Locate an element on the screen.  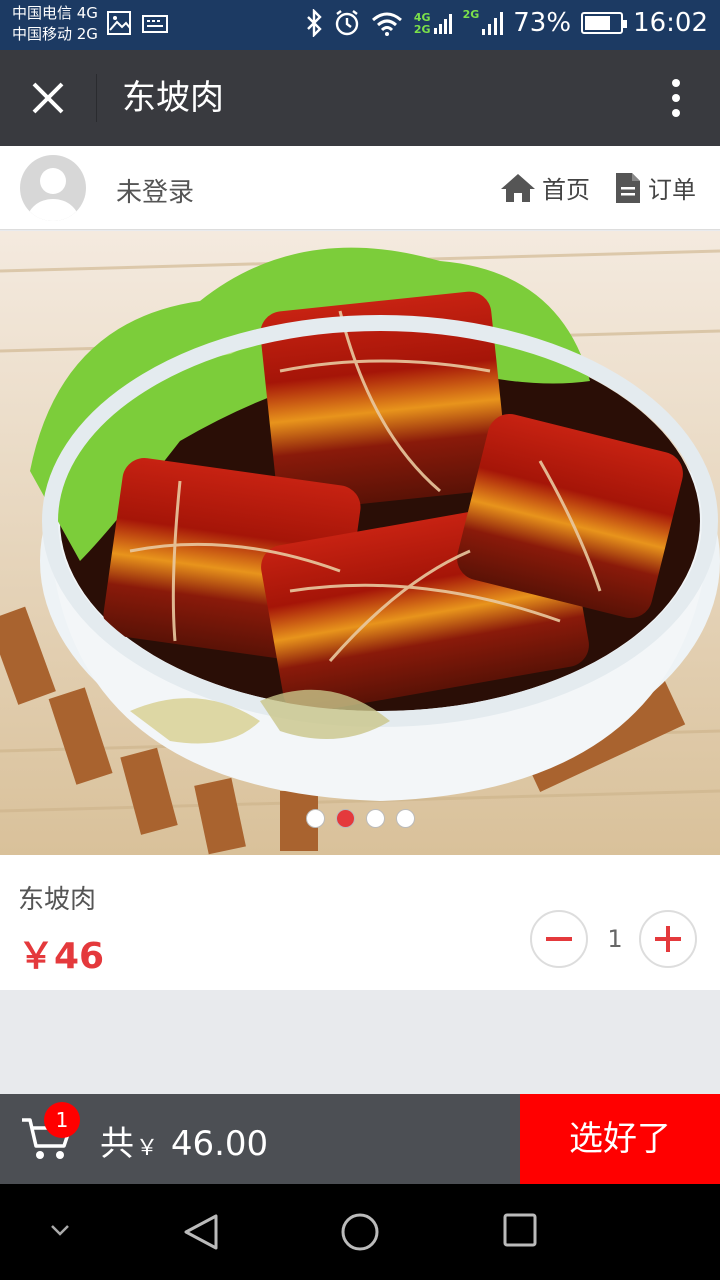
home-circle-icon is located at coordinates (360, 1232).